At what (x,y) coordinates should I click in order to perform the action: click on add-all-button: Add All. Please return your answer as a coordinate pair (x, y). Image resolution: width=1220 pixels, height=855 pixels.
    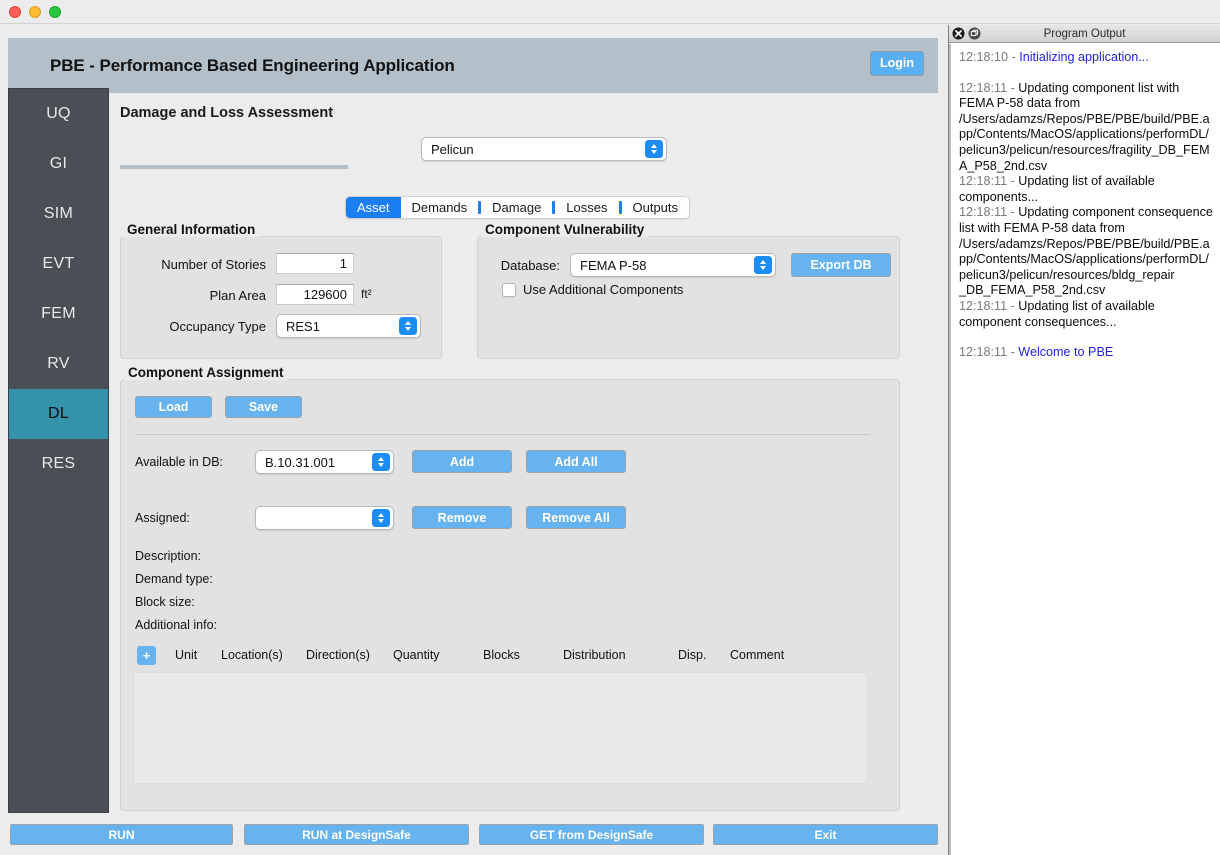
    Looking at the image, I should click on (576, 461).